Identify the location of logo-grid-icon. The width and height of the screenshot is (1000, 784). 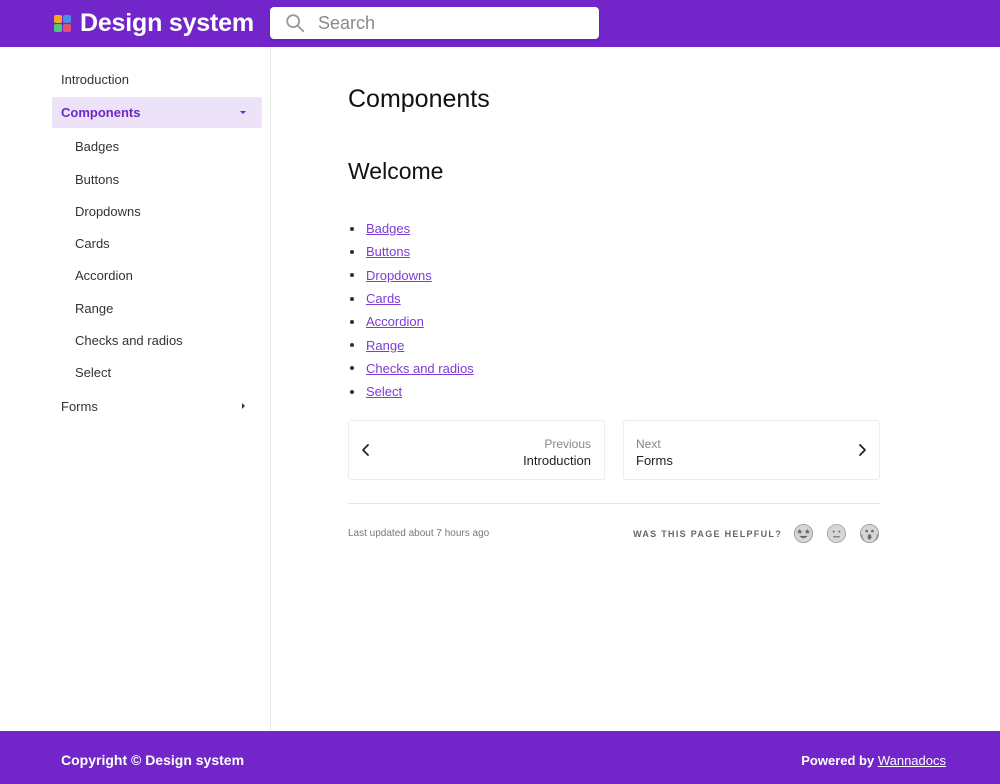
(62, 23).